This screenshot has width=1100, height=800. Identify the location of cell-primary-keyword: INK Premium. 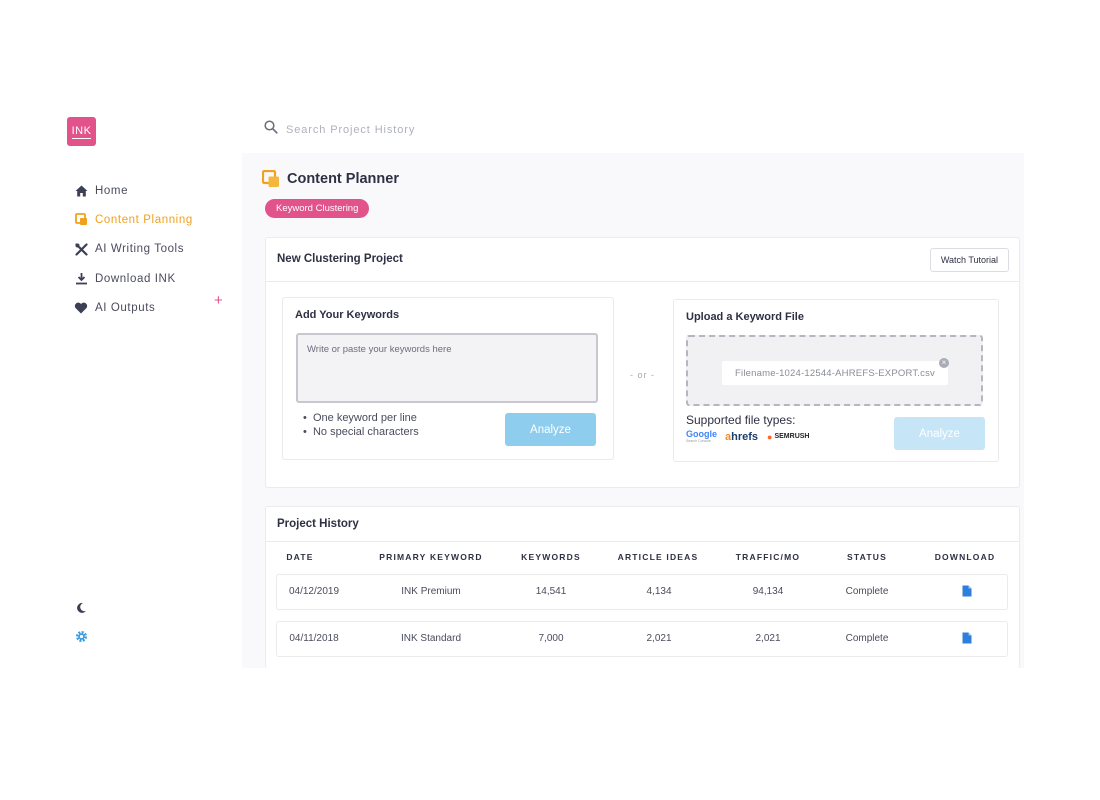
(431, 591).